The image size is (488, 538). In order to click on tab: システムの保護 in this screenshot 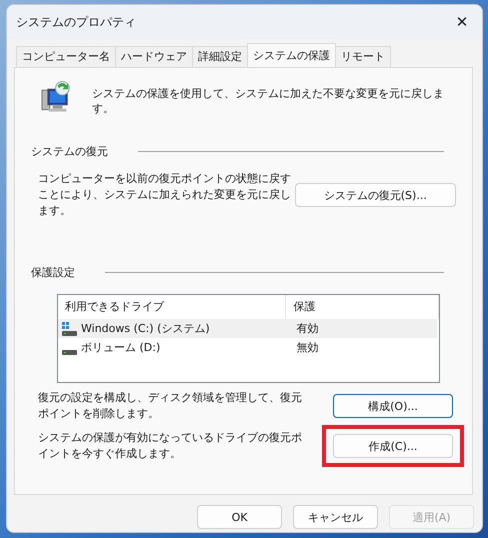, I will do `click(291, 55)`.